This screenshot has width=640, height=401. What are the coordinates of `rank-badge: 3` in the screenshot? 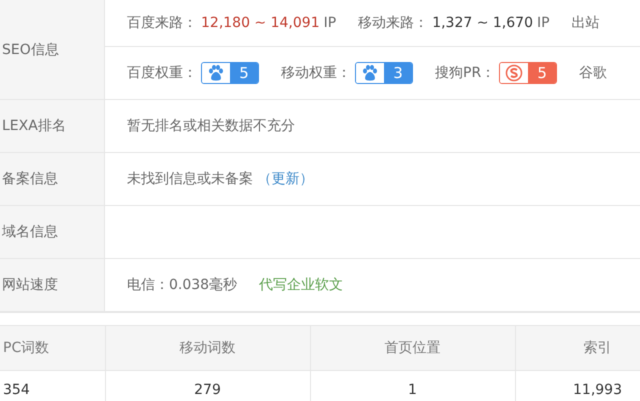 It's located at (384, 73).